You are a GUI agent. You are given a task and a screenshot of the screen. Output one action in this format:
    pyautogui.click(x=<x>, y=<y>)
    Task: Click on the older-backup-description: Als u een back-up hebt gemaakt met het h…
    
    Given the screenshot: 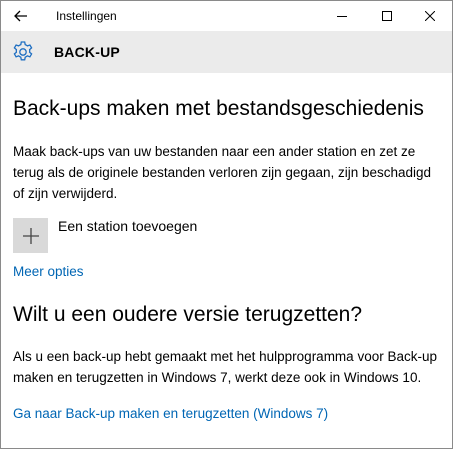 What is the action you would take?
    pyautogui.click(x=225, y=367)
    